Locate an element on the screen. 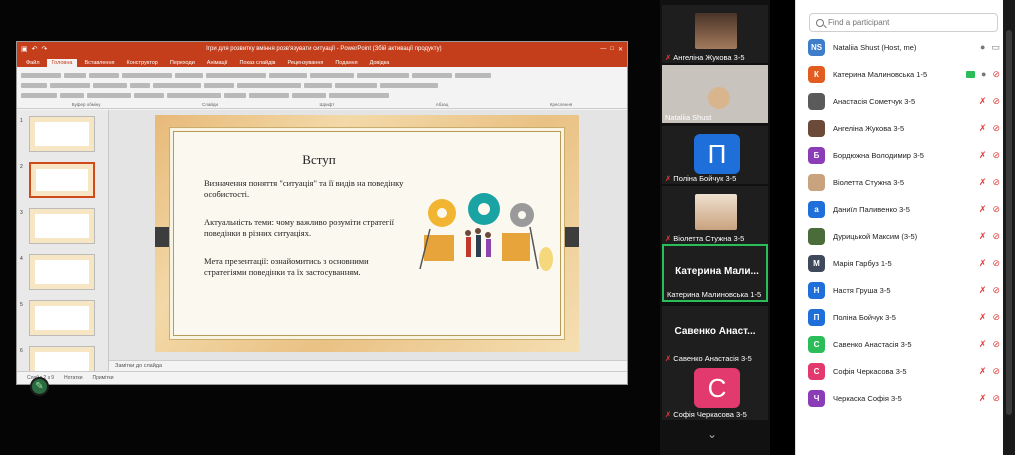 Image resolution: width=1015 pixels, height=455 pixels. undo-icon: ↶ is located at coordinates (35, 49).